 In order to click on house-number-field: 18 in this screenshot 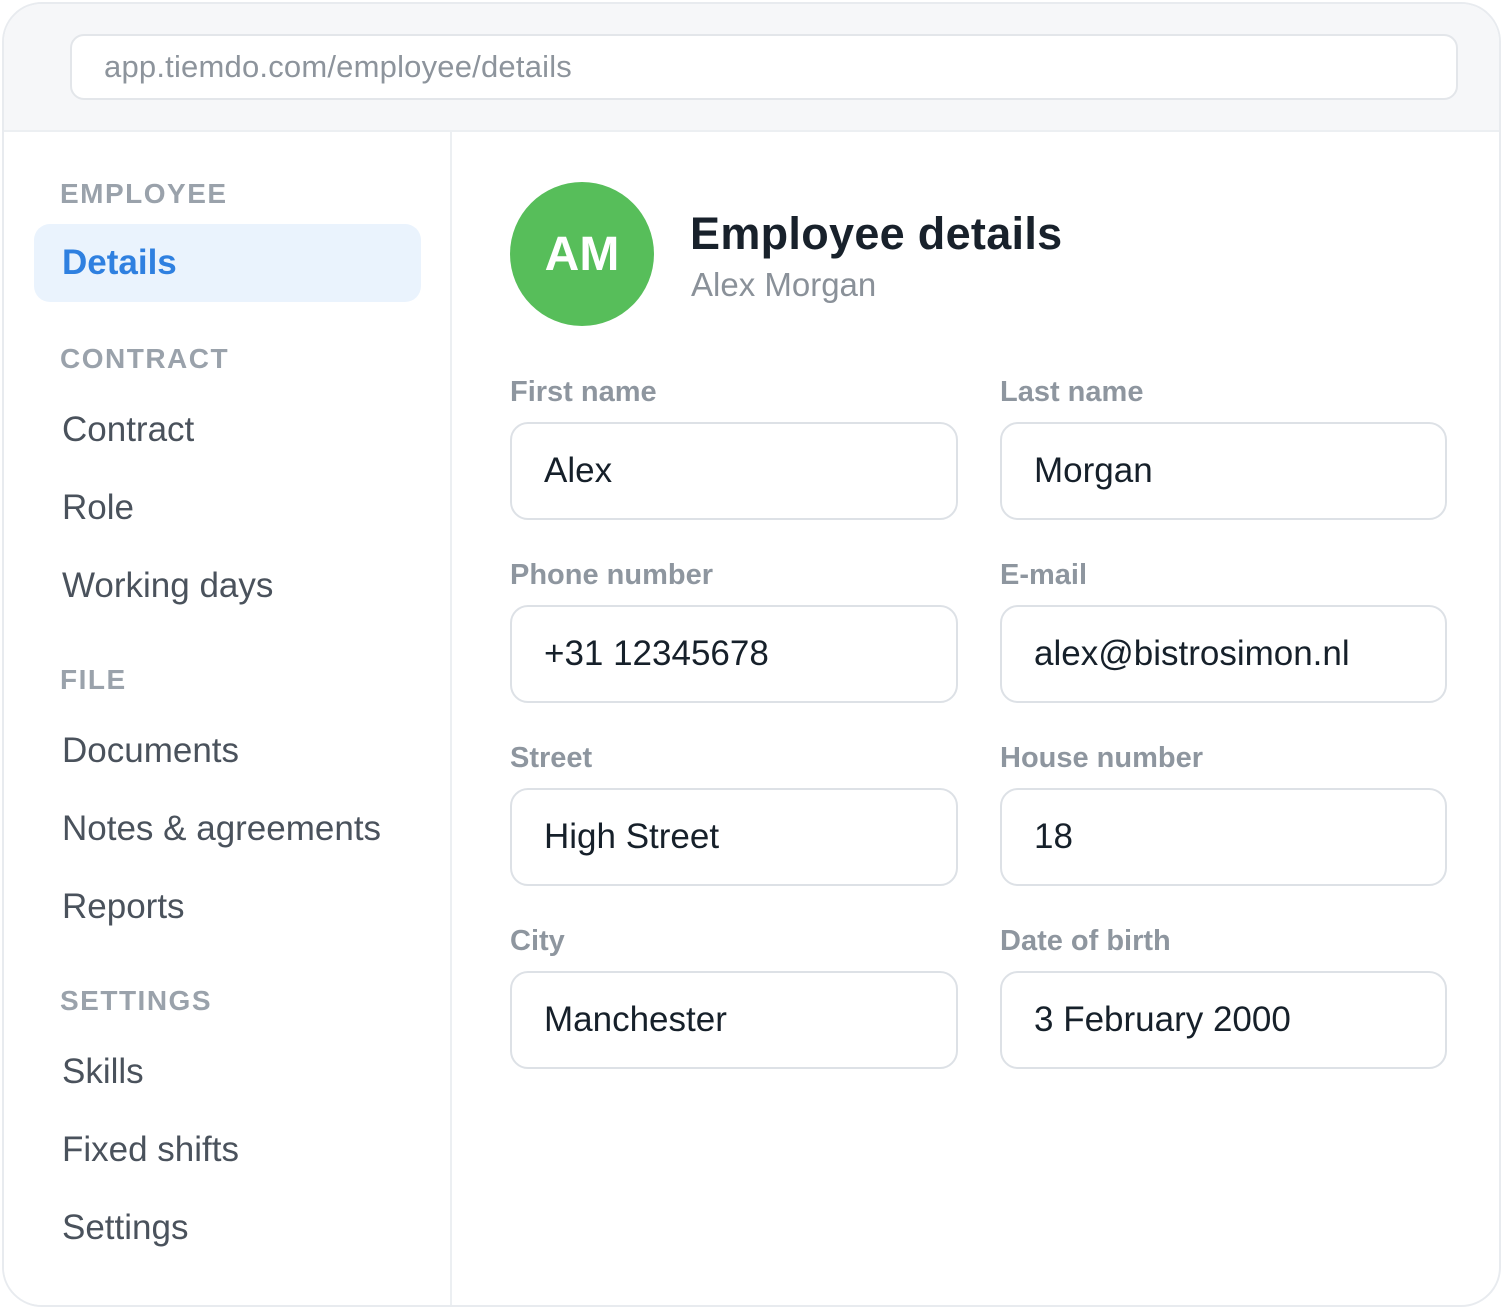, I will do `click(1223, 837)`.